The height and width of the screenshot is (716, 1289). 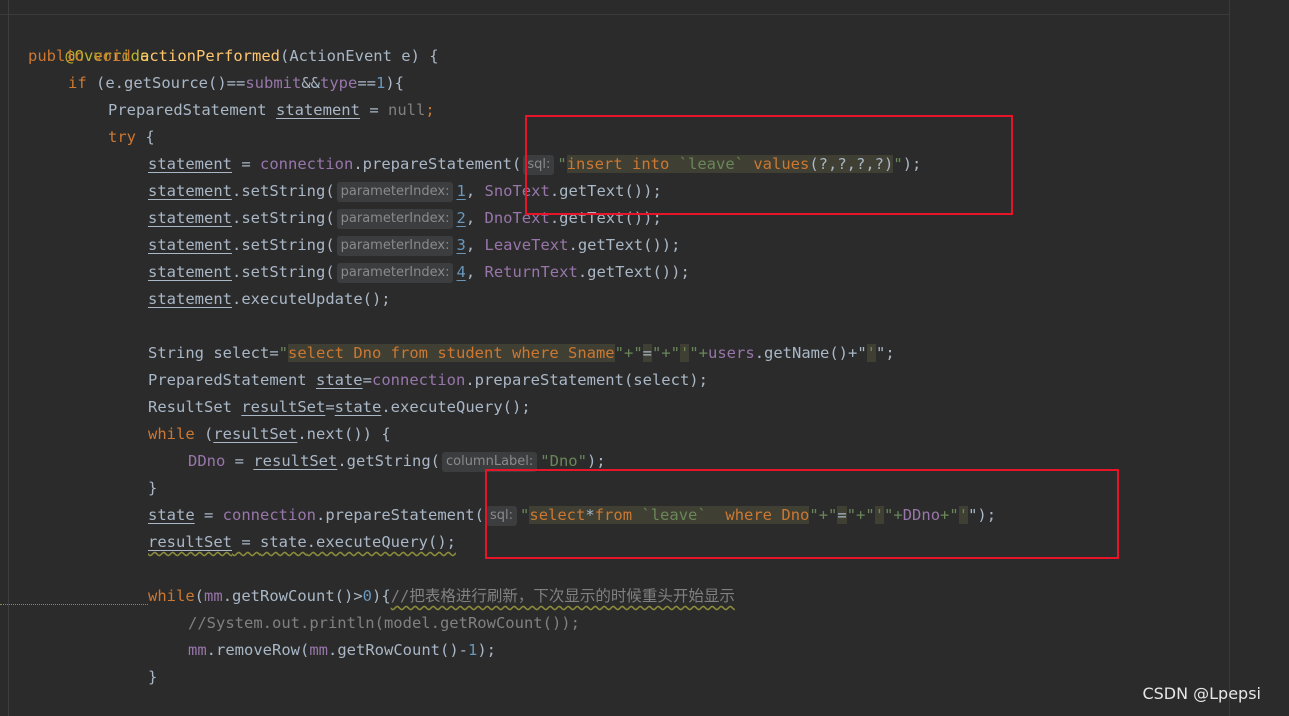 What do you see at coordinates (273, 83) in the screenshot?
I see `field-submit: submit` at bounding box center [273, 83].